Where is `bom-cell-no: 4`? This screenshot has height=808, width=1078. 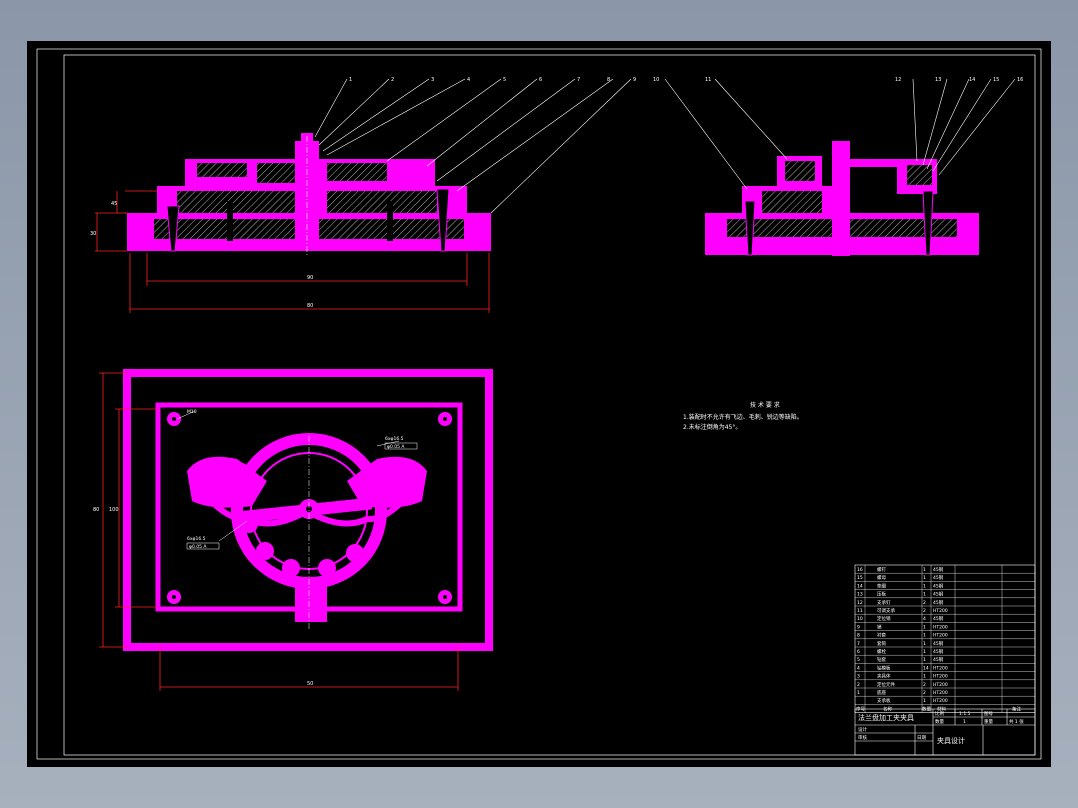 bom-cell-no: 4 is located at coordinates (858, 668).